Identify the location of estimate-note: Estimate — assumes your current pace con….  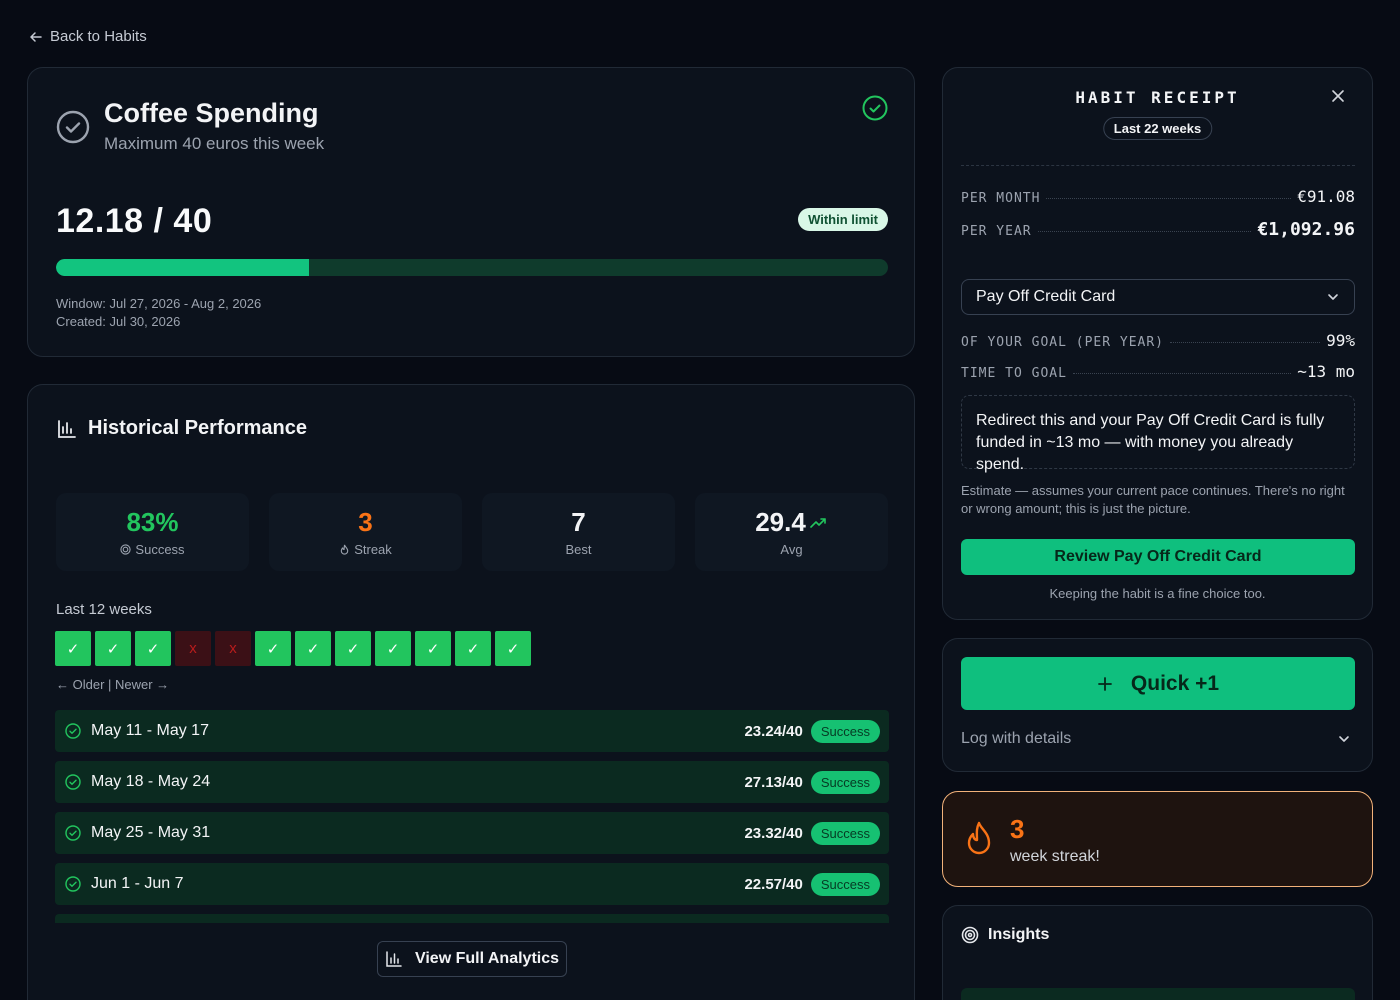
(1153, 499).